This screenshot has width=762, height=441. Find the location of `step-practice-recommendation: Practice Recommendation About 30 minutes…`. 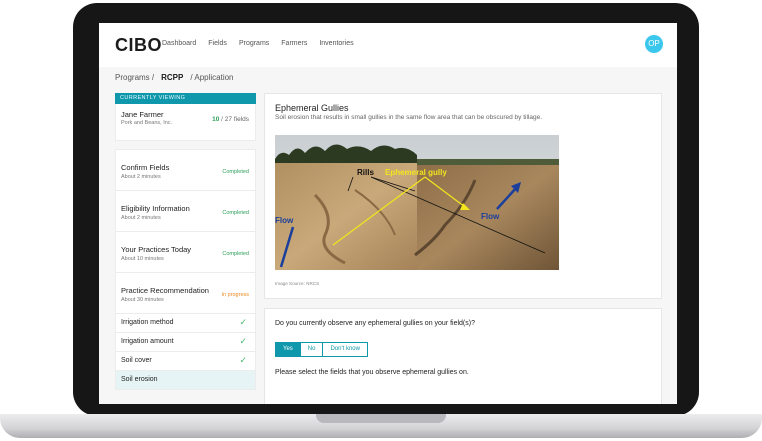

step-practice-recommendation: Practice Recommendation About 30 minutes… is located at coordinates (185, 293).